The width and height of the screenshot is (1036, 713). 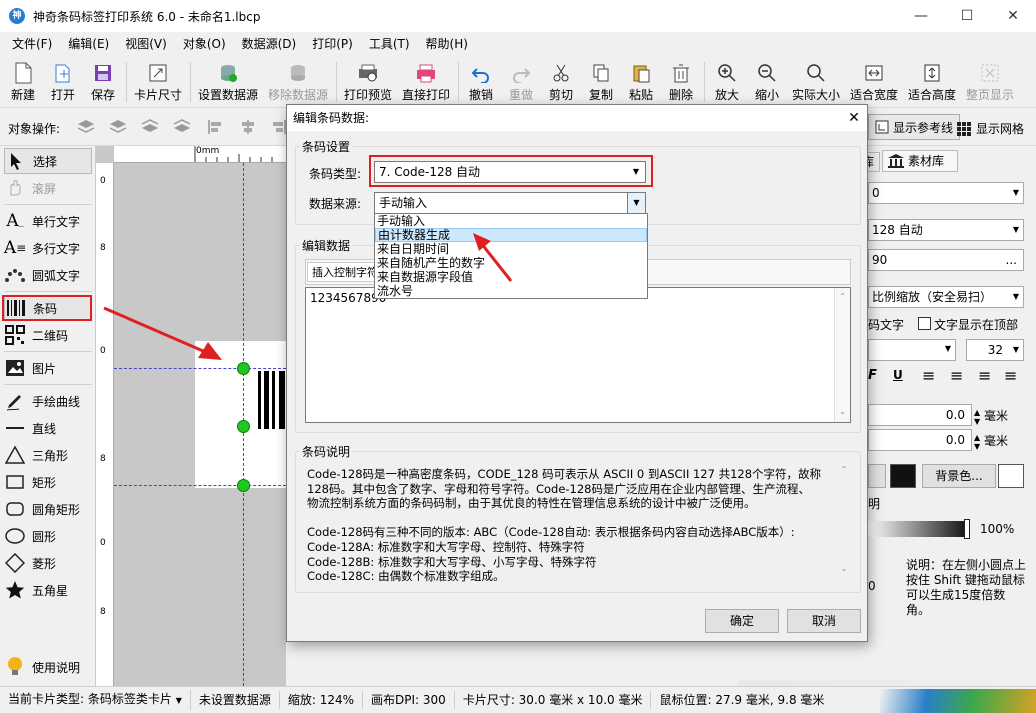 I want to click on tool-multi-text: A ≡ 多行文字, so click(x=48, y=248).